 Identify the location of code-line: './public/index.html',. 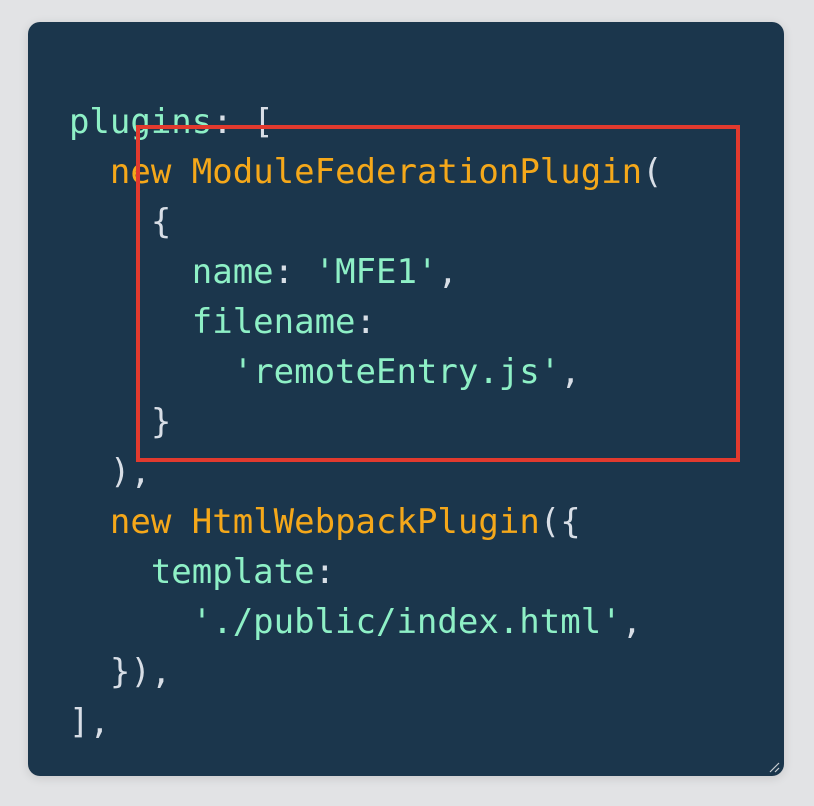
(345, 622).